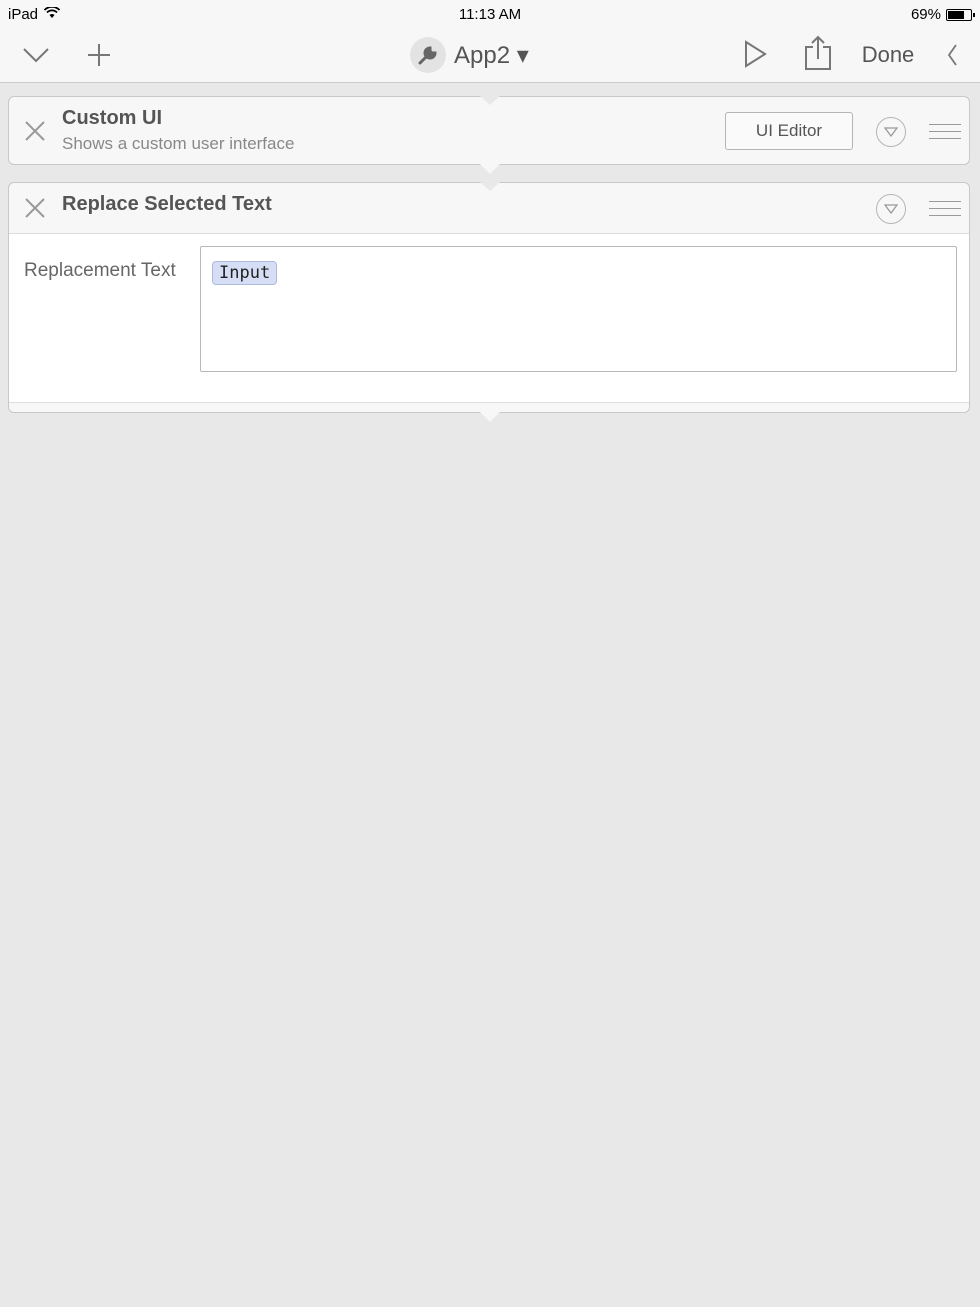 Image resolution: width=980 pixels, height=1307 pixels. What do you see at coordinates (167, 204) in the screenshot?
I see `action-title: Replace Selected Text` at bounding box center [167, 204].